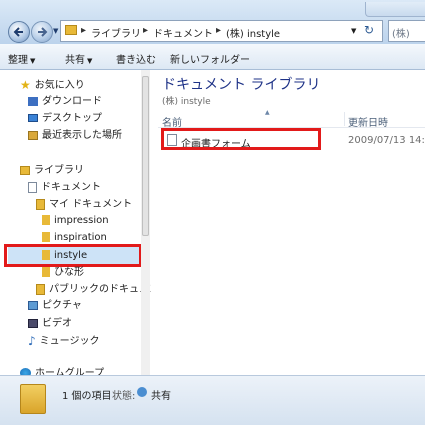 This screenshot has width=425, height=425. What do you see at coordinates (221, 31) in the screenshot?
I see `address-field: ▸ ライブラリ ▸ ドキュメント ▸ (株) instyle ▼ ↻` at bounding box center [221, 31].